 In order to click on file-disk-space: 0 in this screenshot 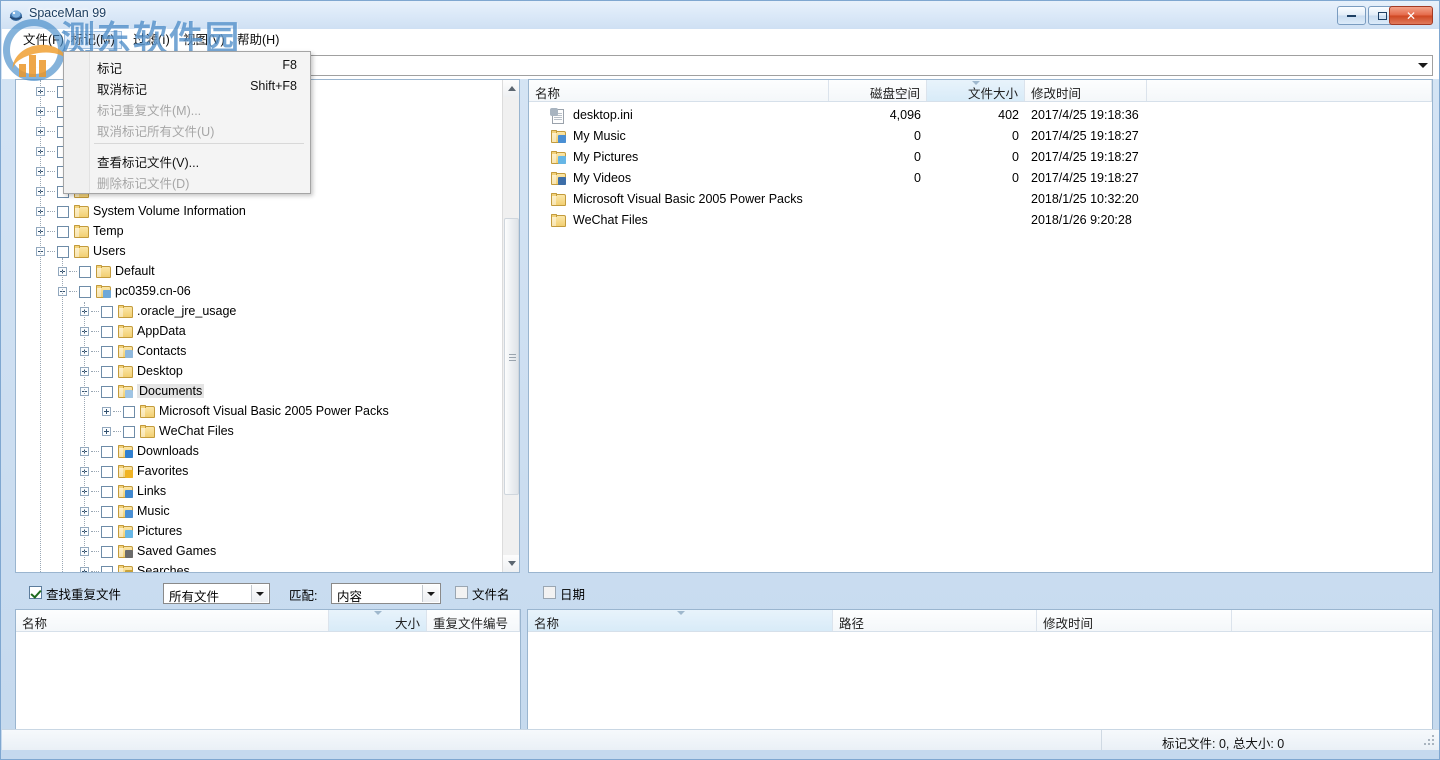, I will do `click(917, 178)`.